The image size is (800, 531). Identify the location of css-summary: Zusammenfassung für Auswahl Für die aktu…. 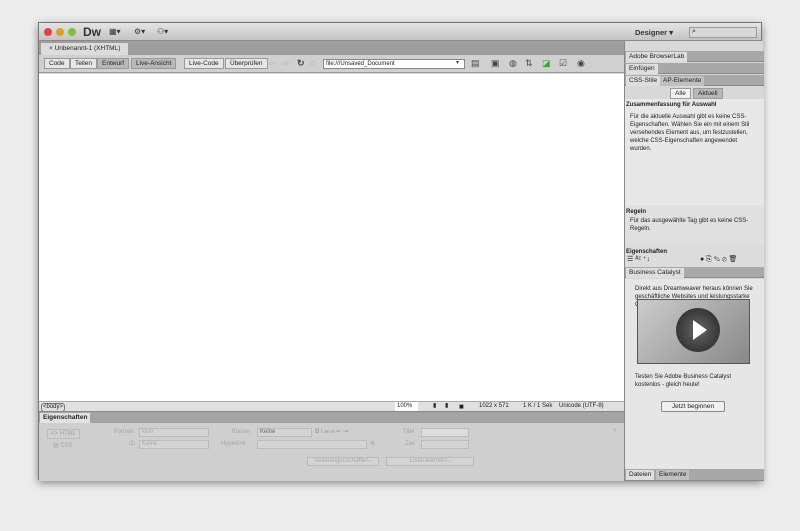
(694, 152).